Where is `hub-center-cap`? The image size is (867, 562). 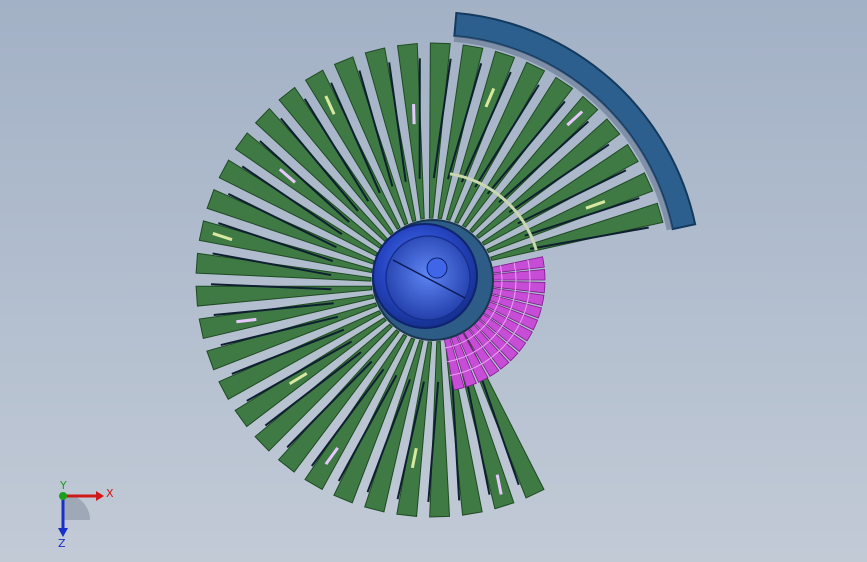
hub-center-cap is located at coordinates (437, 268).